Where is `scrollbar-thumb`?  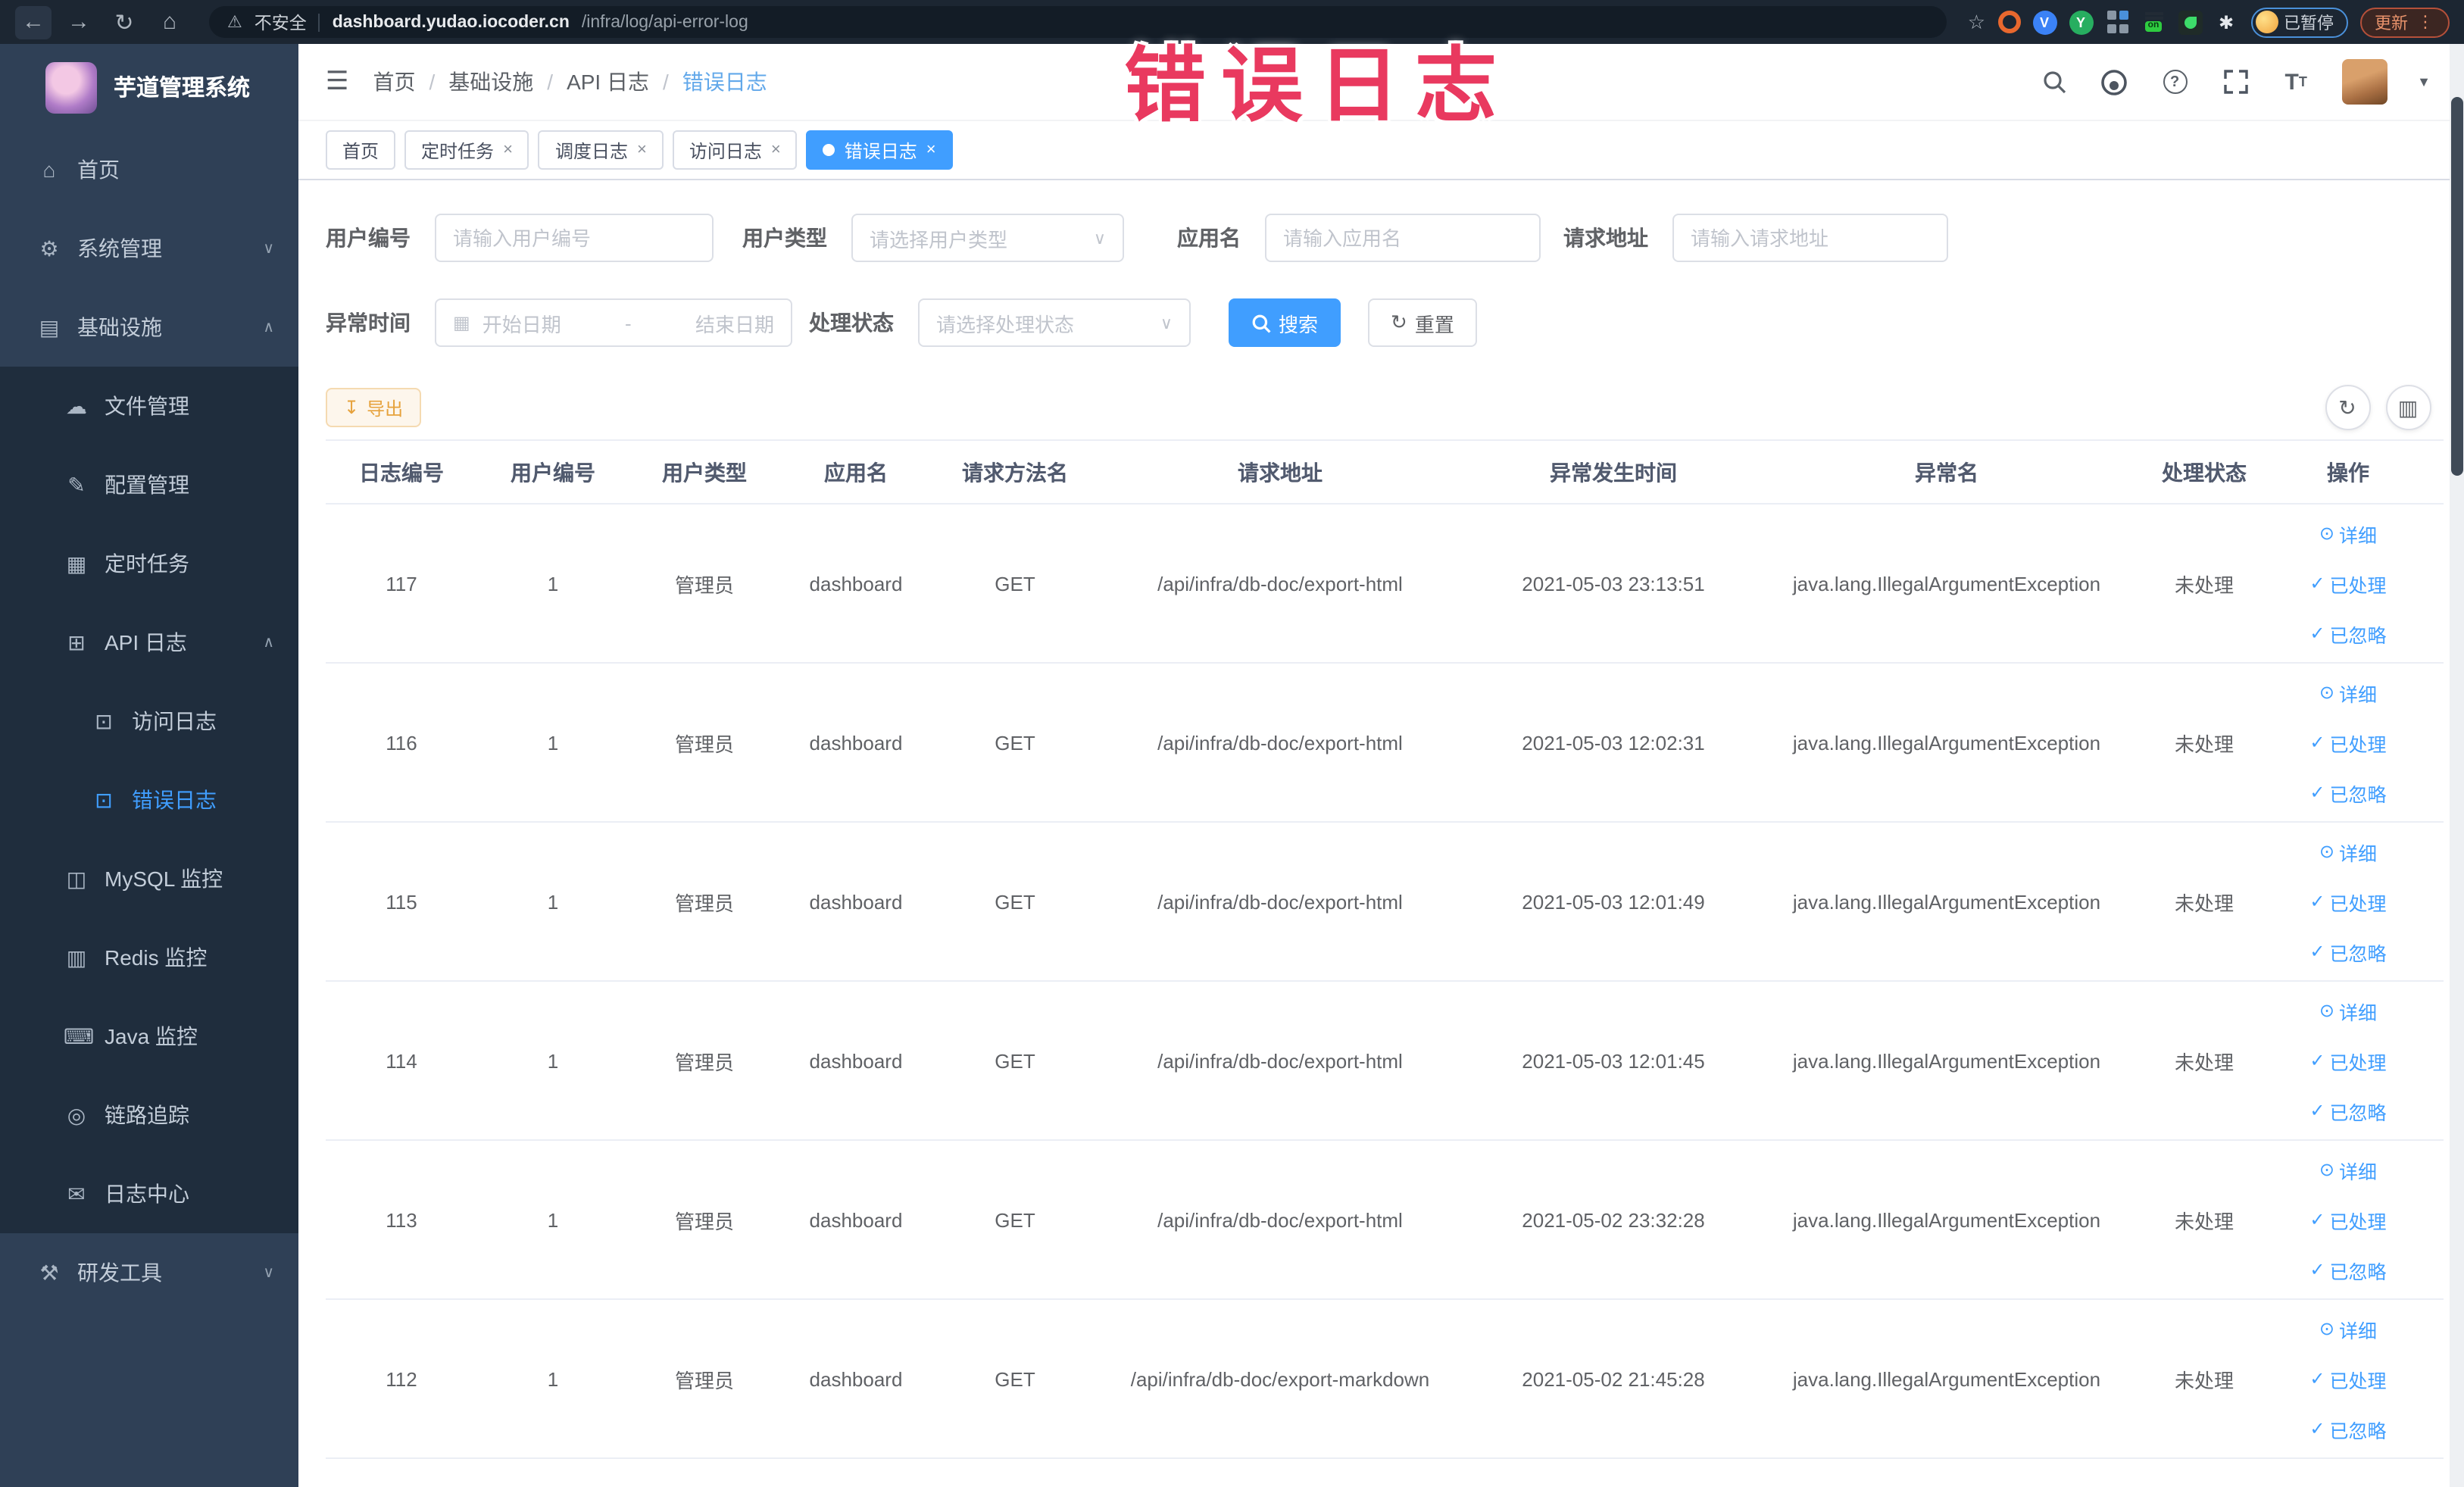 scrollbar-thumb is located at coordinates (2456, 286).